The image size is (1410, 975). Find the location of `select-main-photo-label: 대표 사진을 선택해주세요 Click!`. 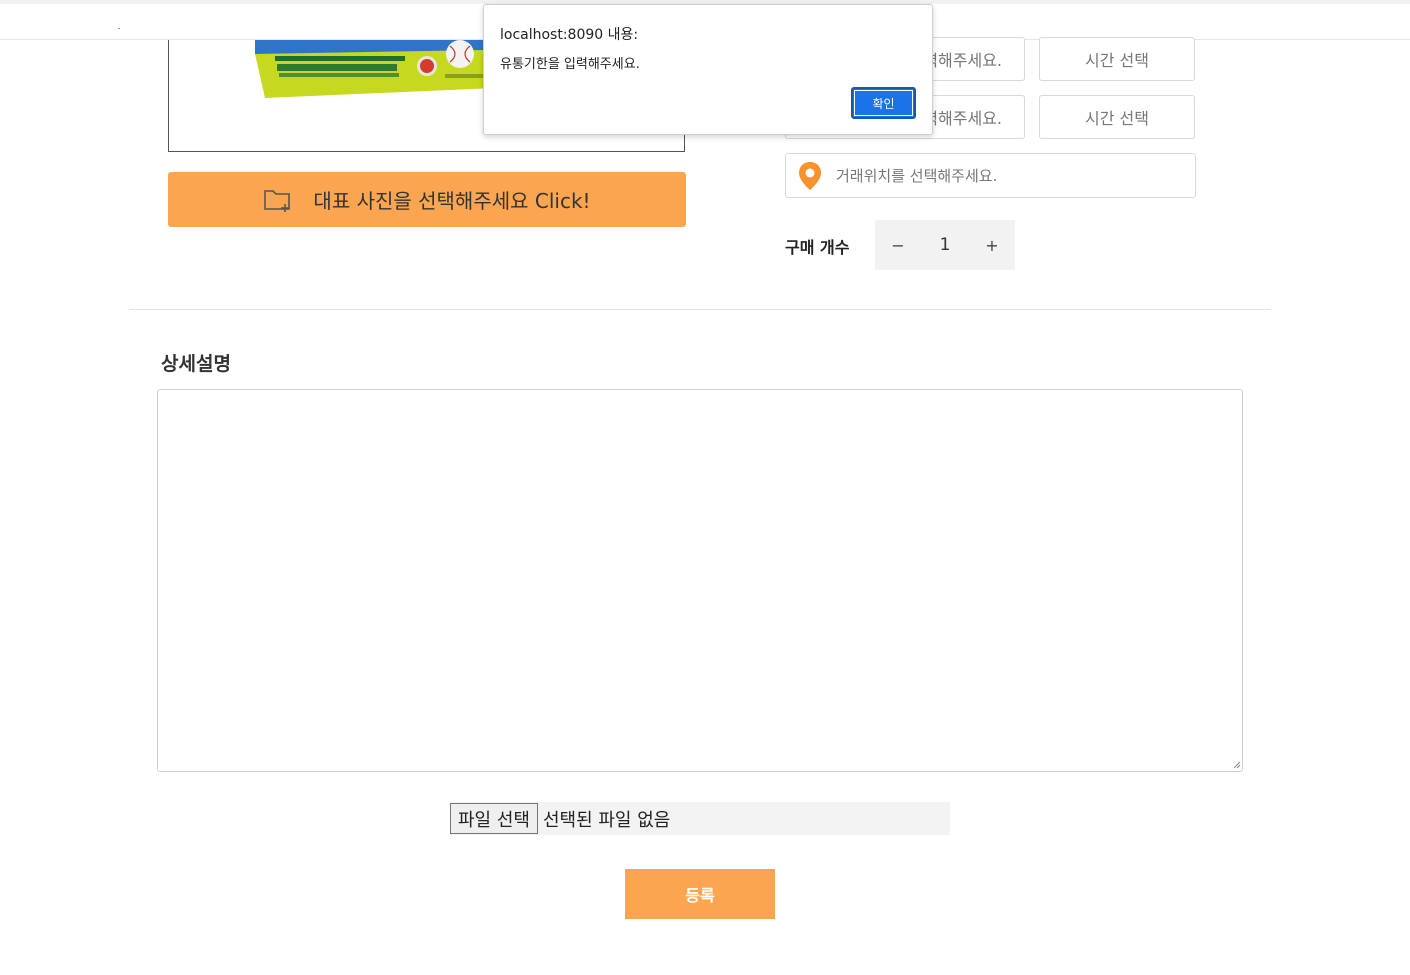

select-main-photo-label: 대표 사진을 선택해주세요 Click! is located at coordinates (452, 201).